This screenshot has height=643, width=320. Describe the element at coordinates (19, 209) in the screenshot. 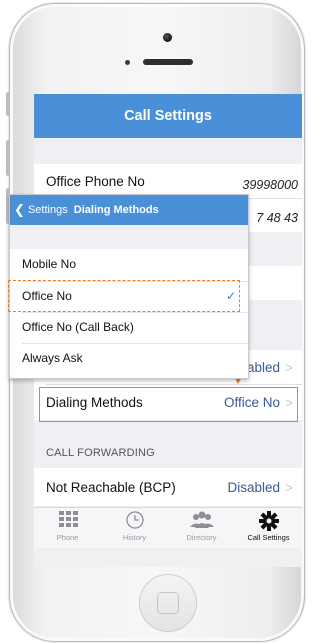

I see `chevron-left-icon: ❮` at that location.